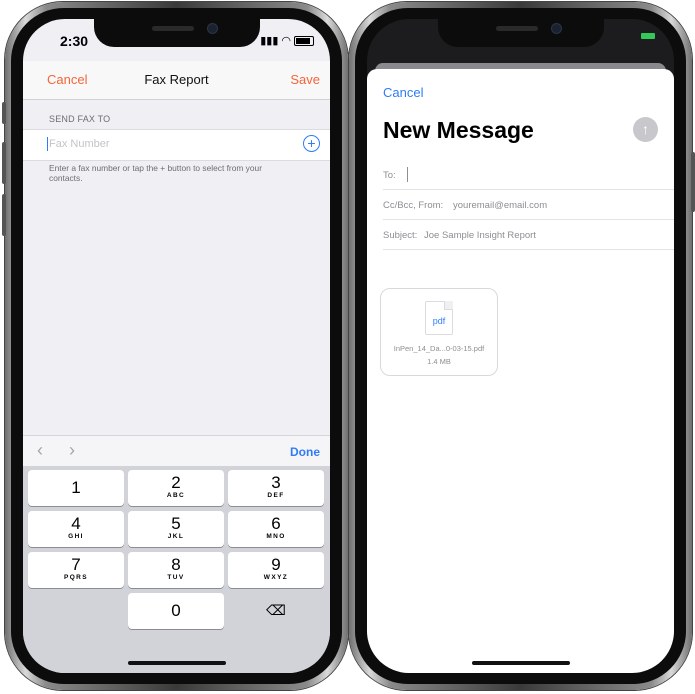  Describe the element at coordinates (528, 174) in the screenshot. I see `to-field: To:` at that location.